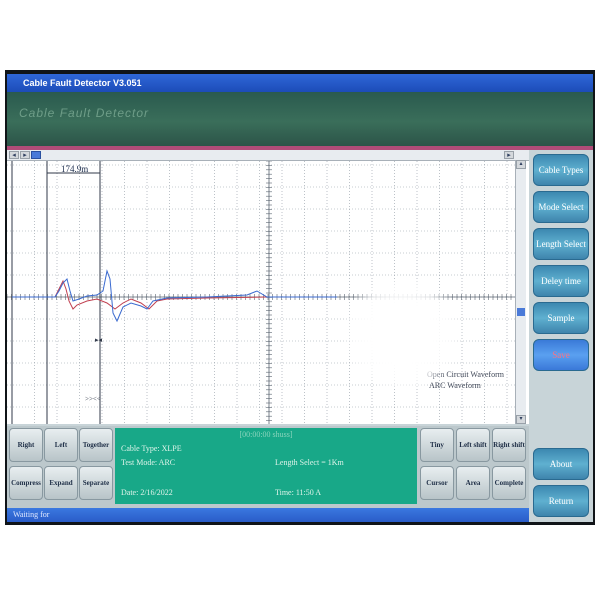  I want to click on cursor-distance-readout: 174.9m, so click(75, 169).